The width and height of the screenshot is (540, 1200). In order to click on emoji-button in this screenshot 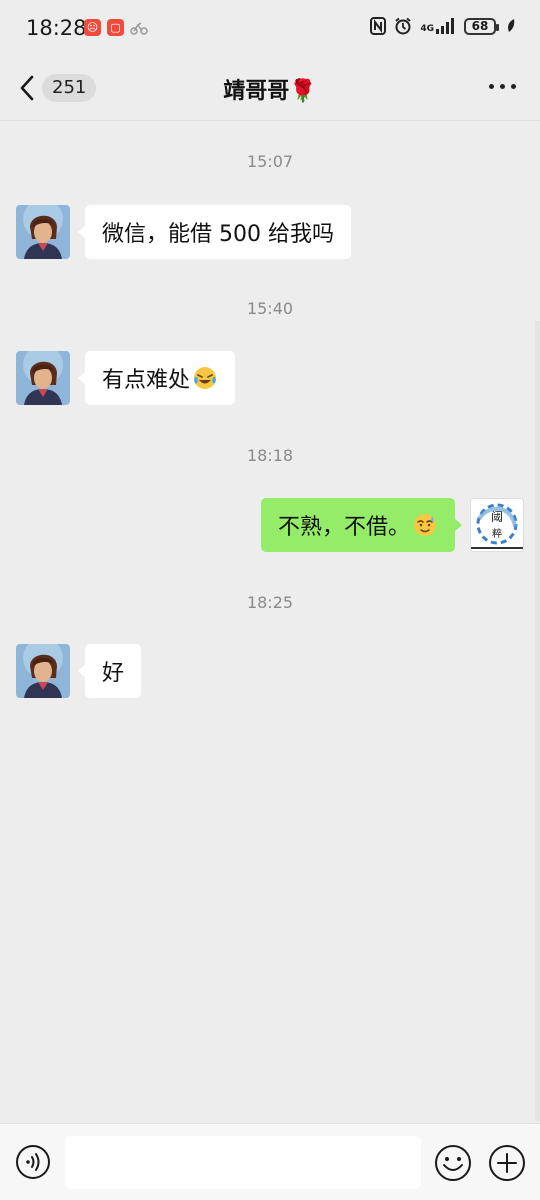, I will do `click(453, 1165)`.